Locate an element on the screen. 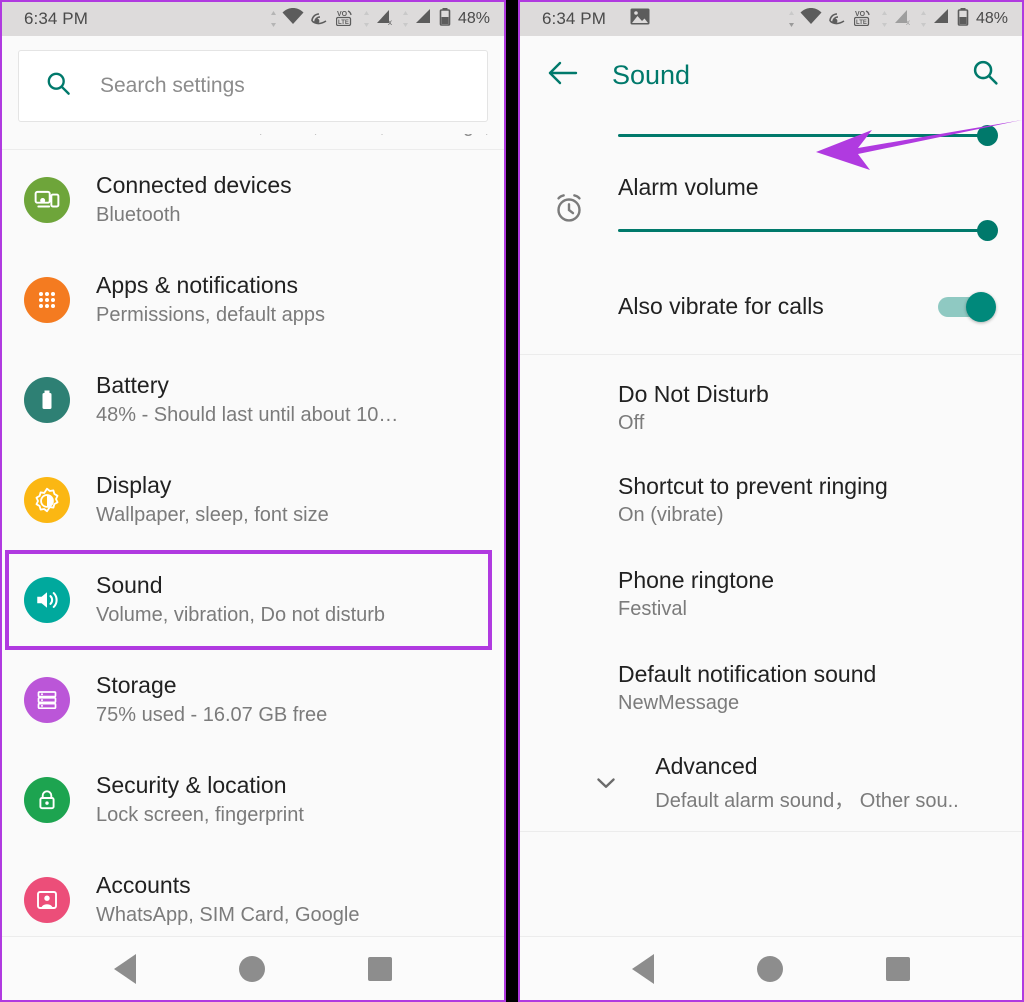  row-title: Display is located at coordinates (134, 485).